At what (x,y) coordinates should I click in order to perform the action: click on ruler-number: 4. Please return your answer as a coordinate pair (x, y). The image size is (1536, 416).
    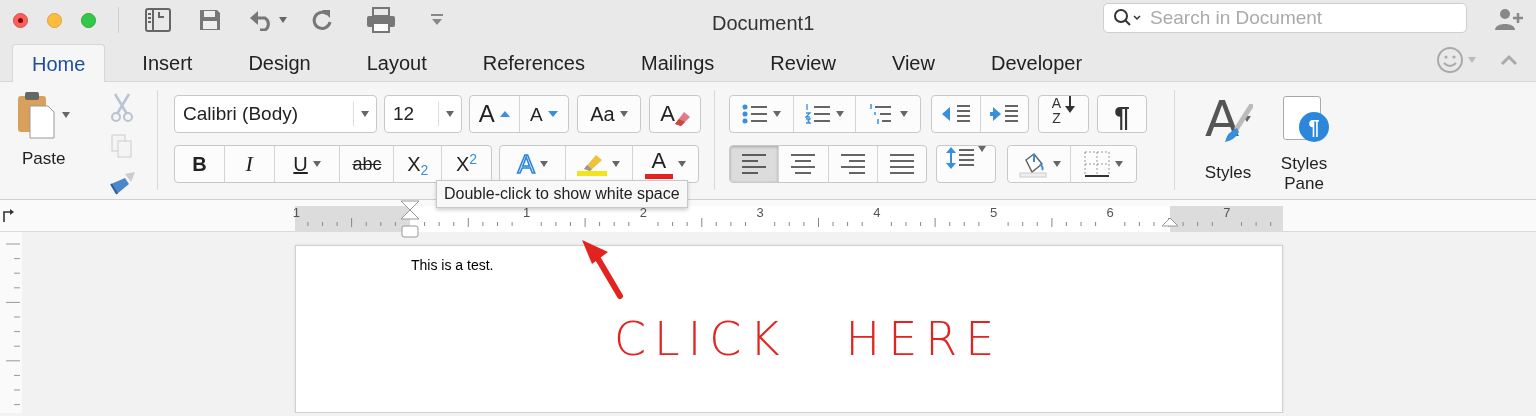
    Looking at the image, I should click on (877, 213).